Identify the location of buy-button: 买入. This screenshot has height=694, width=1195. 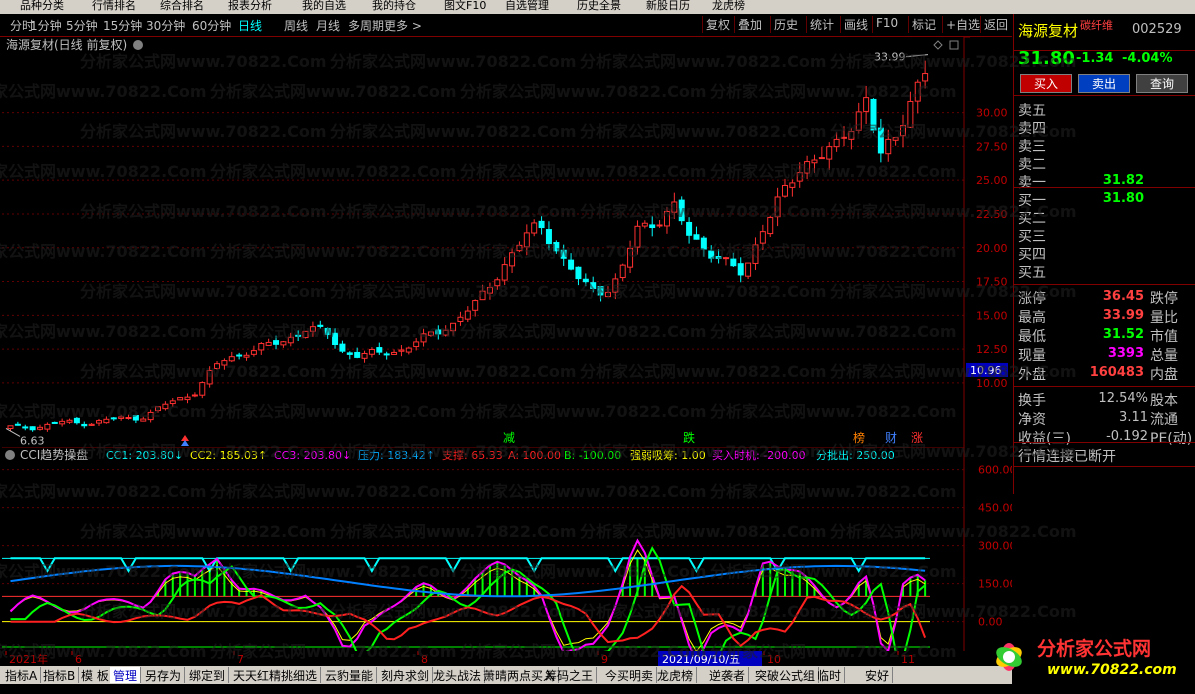
(1046, 83).